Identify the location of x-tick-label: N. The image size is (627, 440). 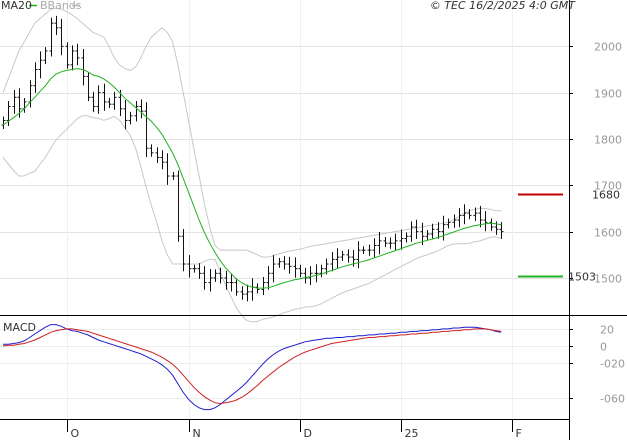
(197, 433).